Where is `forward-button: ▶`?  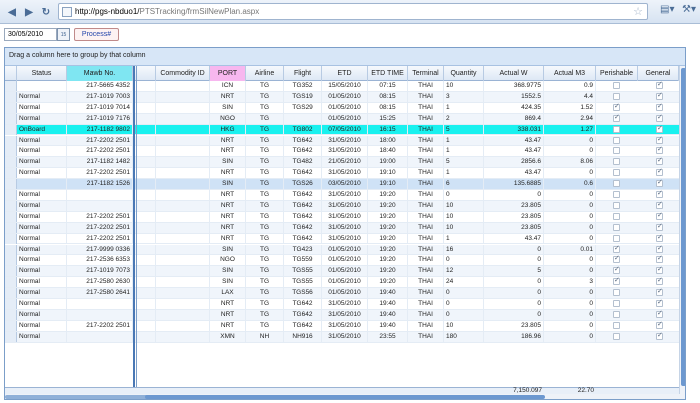 forward-button: ▶ is located at coordinates (29, 12).